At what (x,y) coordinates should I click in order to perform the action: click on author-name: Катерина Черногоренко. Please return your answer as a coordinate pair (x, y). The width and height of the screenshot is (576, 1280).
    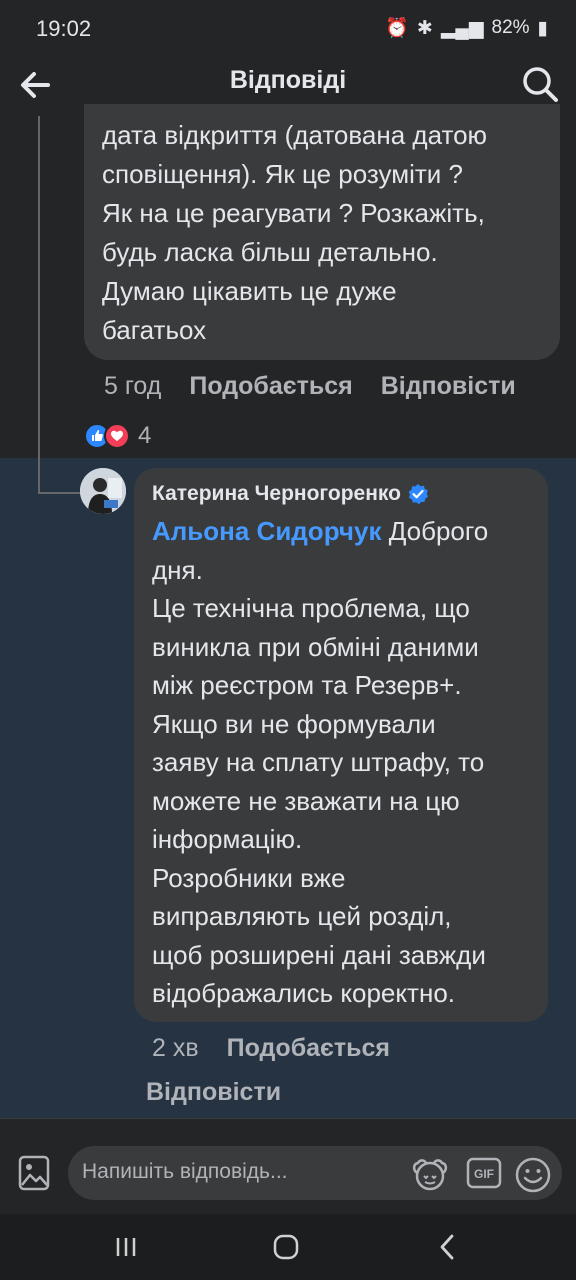
    Looking at the image, I should click on (276, 494).